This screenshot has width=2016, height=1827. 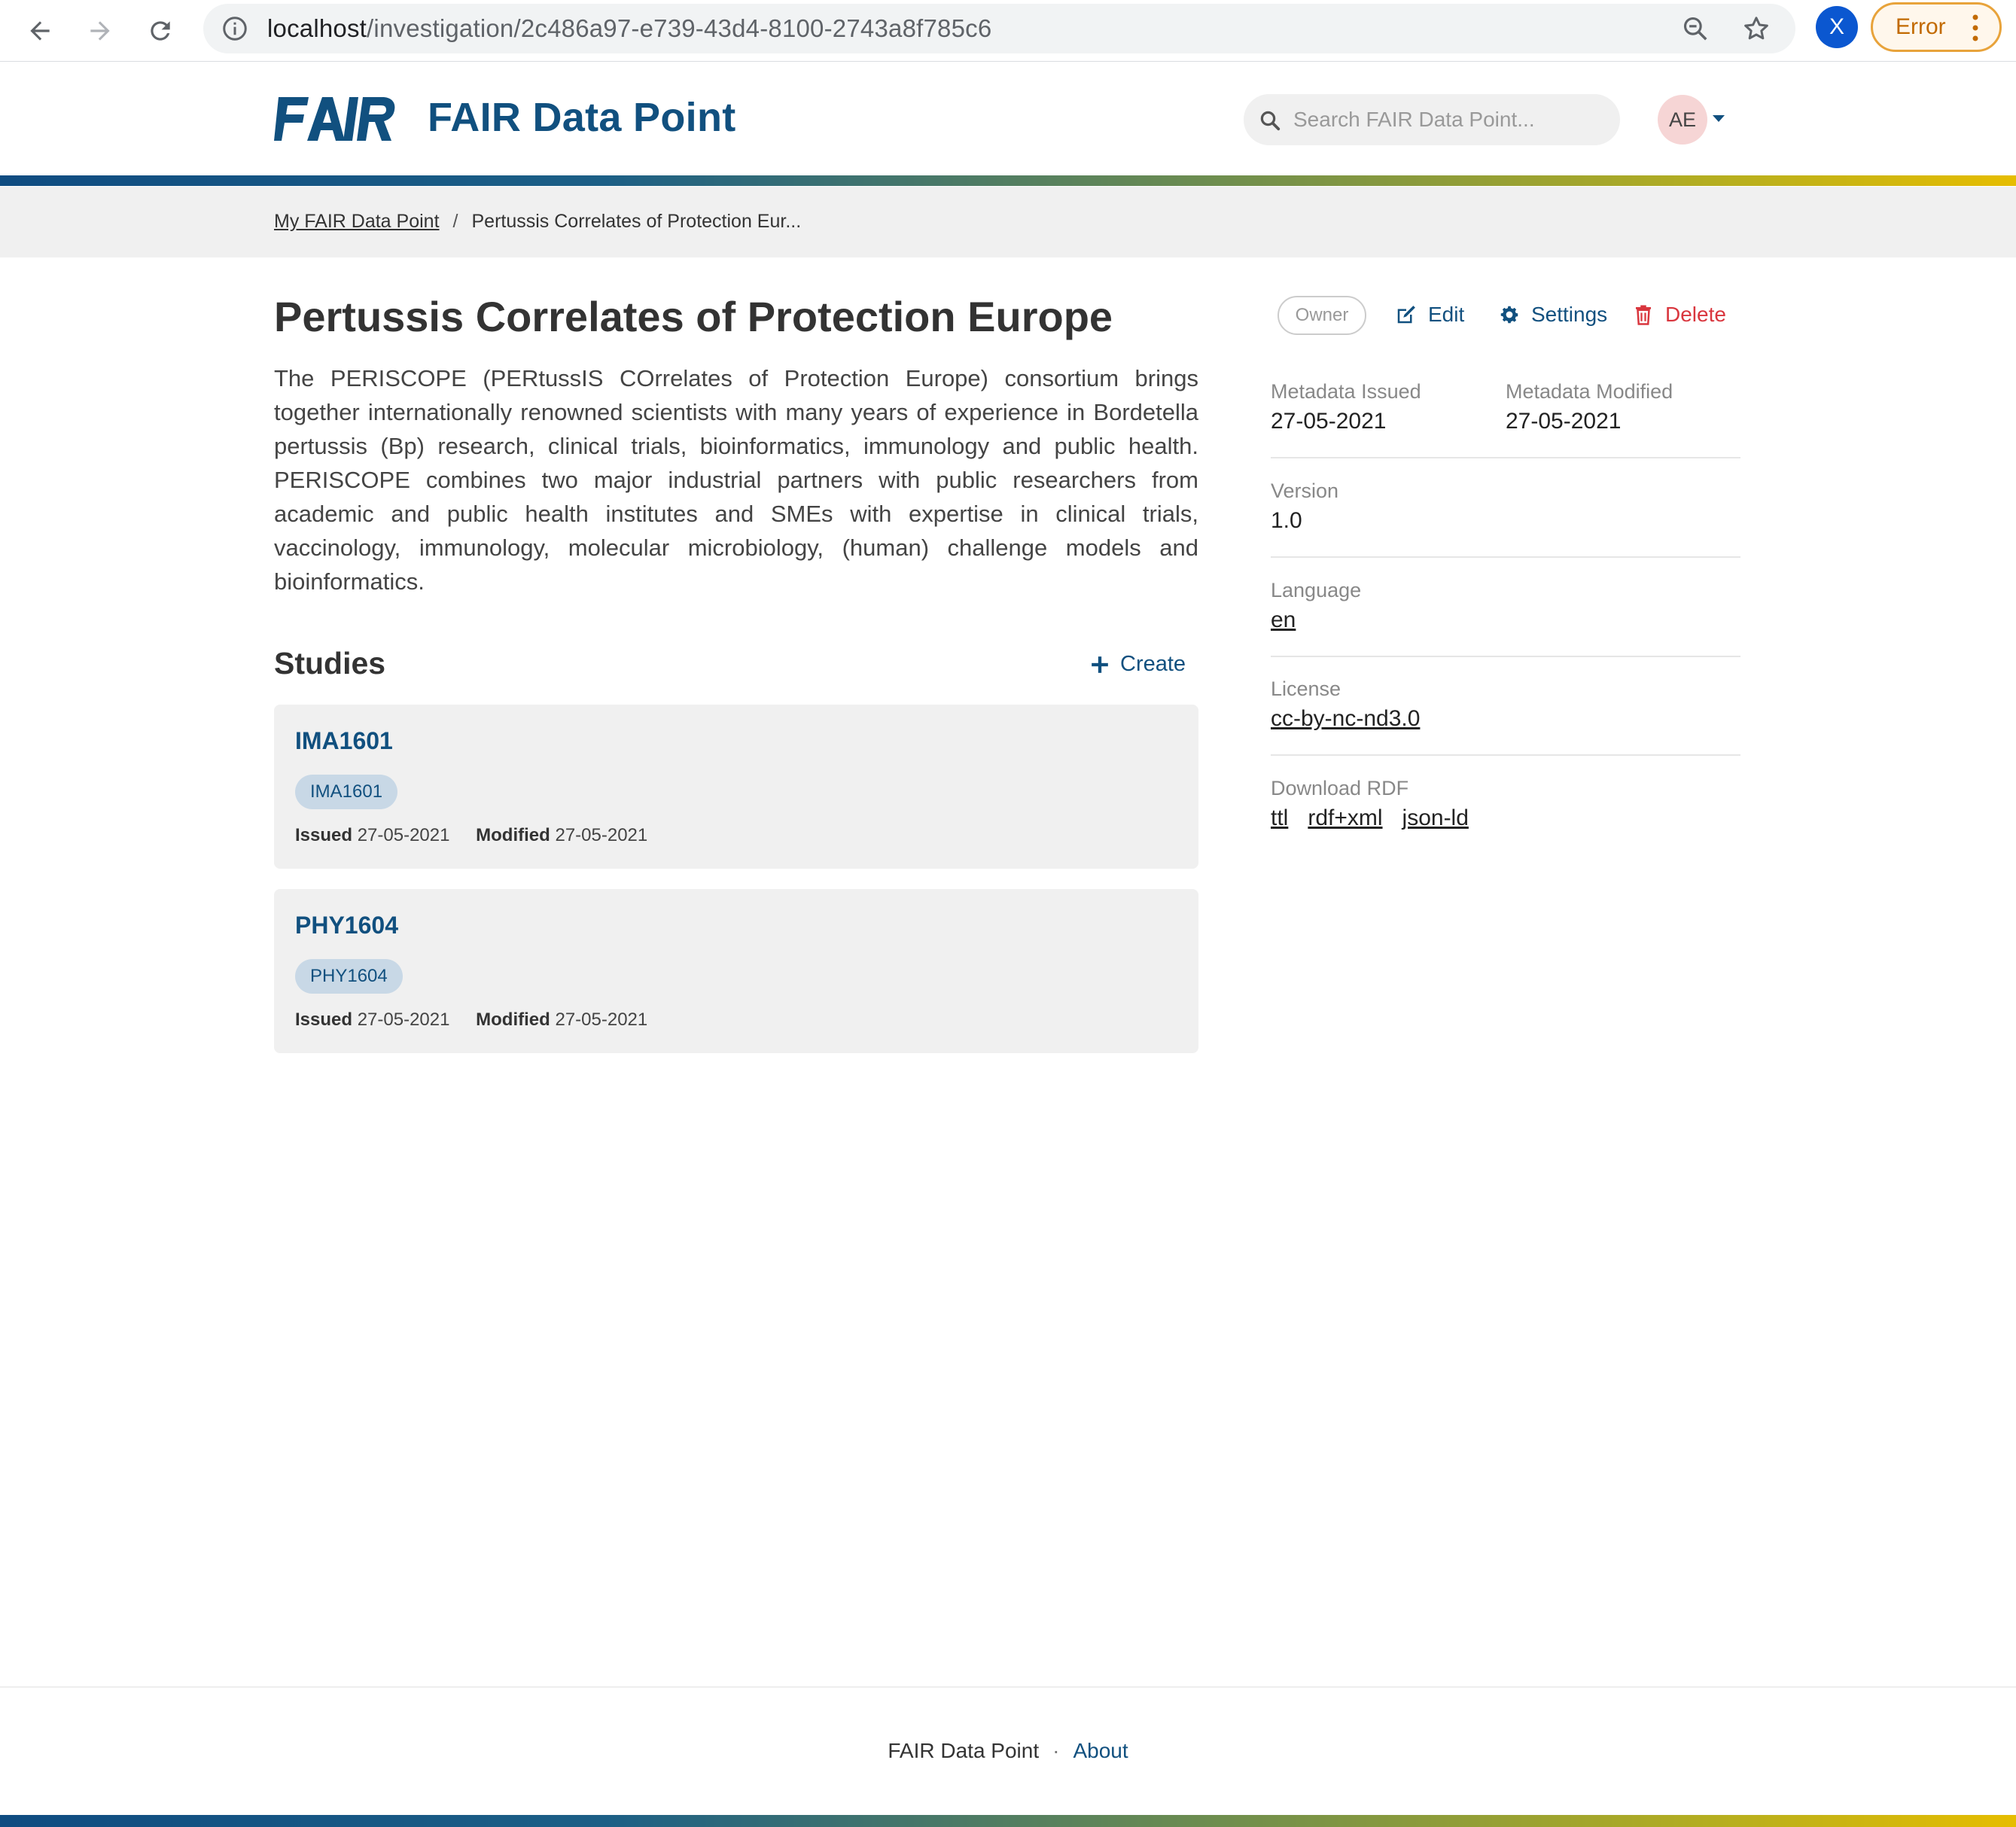 What do you see at coordinates (335, 119) in the screenshot?
I see `fair-logo` at bounding box center [335, 119].